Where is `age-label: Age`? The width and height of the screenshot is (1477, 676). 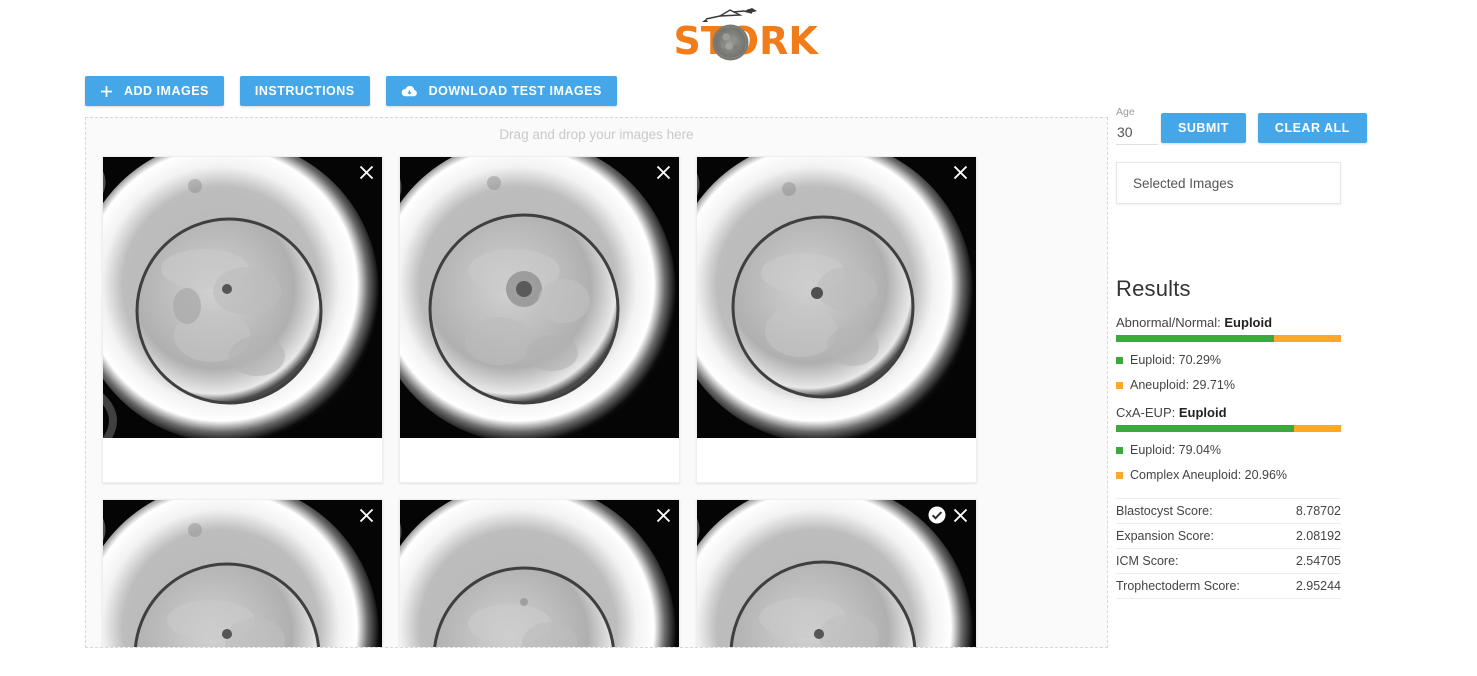
age-label: Age is located at coordinates (1125, 112).